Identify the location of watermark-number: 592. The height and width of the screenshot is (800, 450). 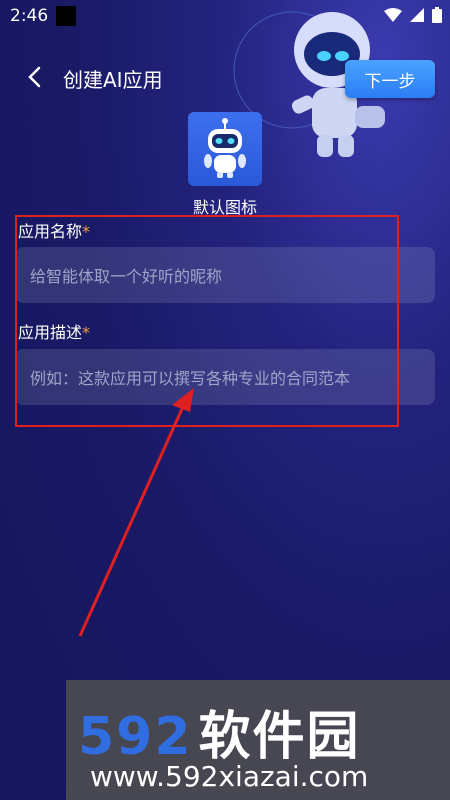
(135, 737).